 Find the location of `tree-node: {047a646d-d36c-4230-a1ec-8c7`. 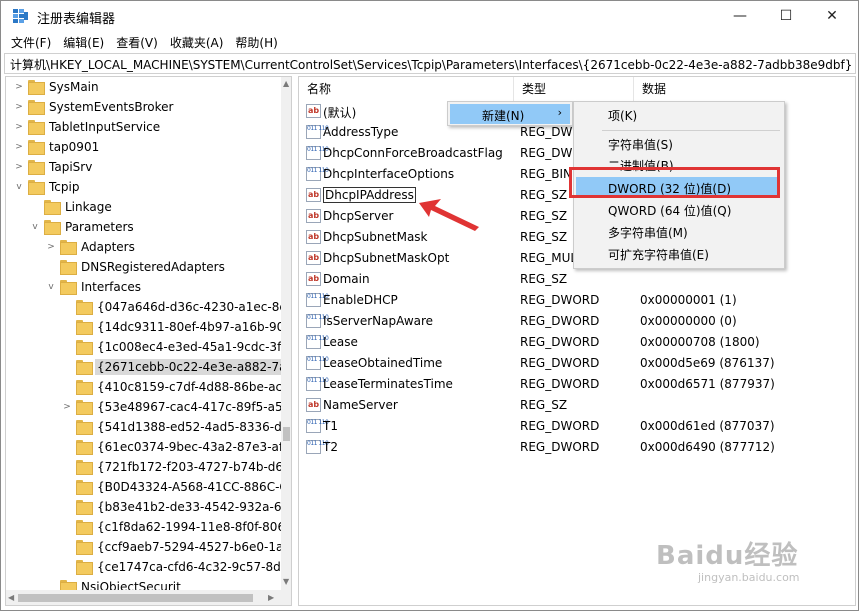

tree-node: {047a646d-d36c-4230-a1ec-8c7 is located at coordinates (148, 307).